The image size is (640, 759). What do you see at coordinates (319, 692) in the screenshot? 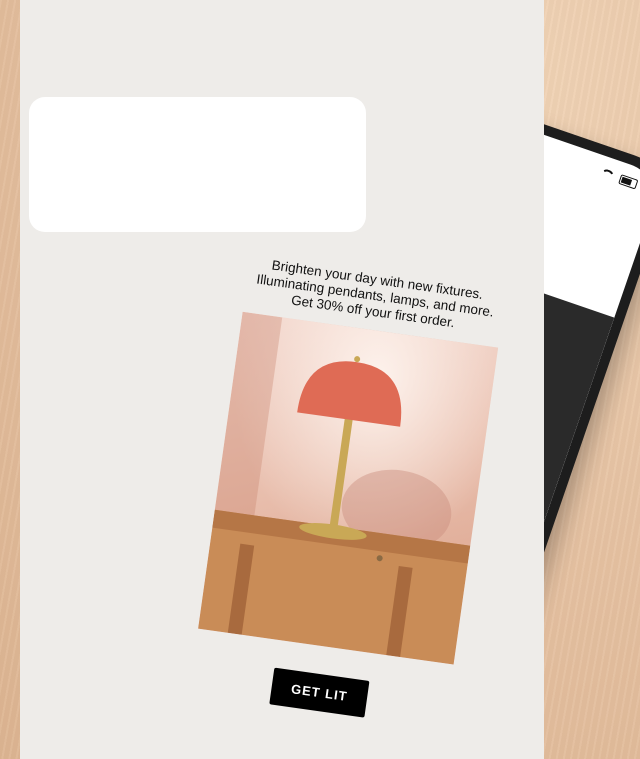
I see `get-lit-button: GET LIT` at bounding box center [319, 692].